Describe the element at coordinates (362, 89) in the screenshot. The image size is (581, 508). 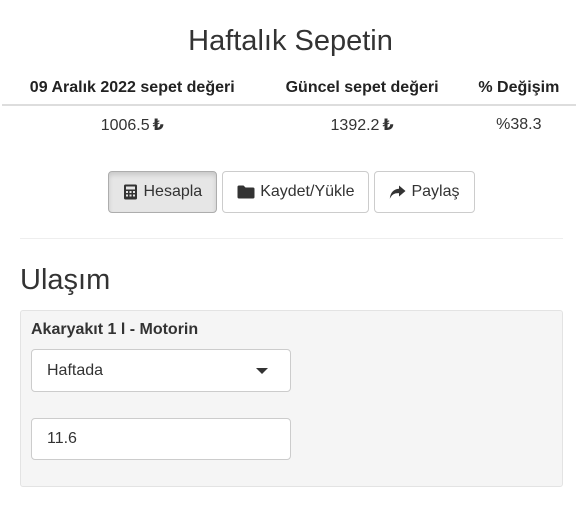
I see `column-header-current-value: Güncel sepet değeri` at that location.